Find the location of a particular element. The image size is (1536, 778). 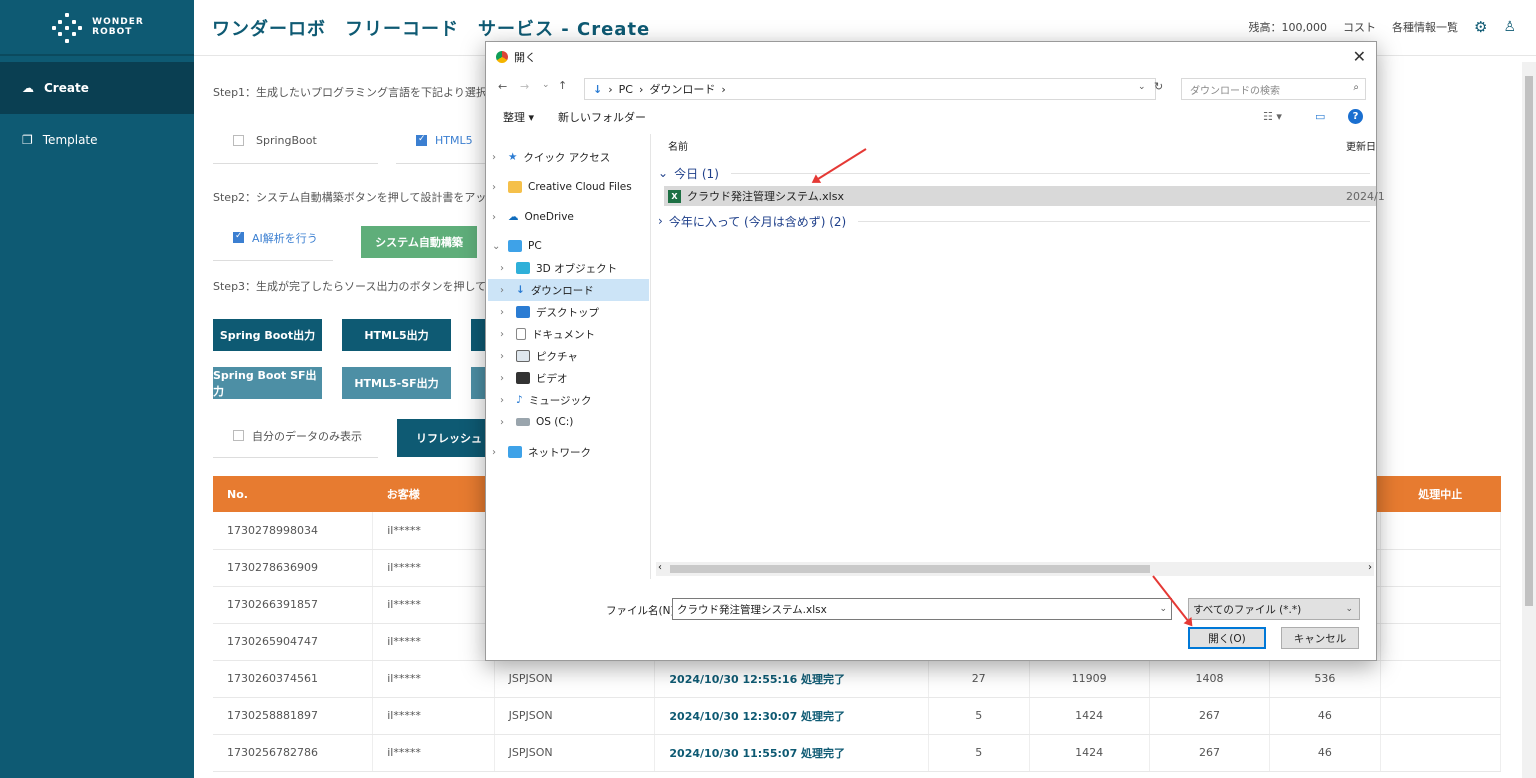

html5-checkbox is located at coordinates (421, 140).